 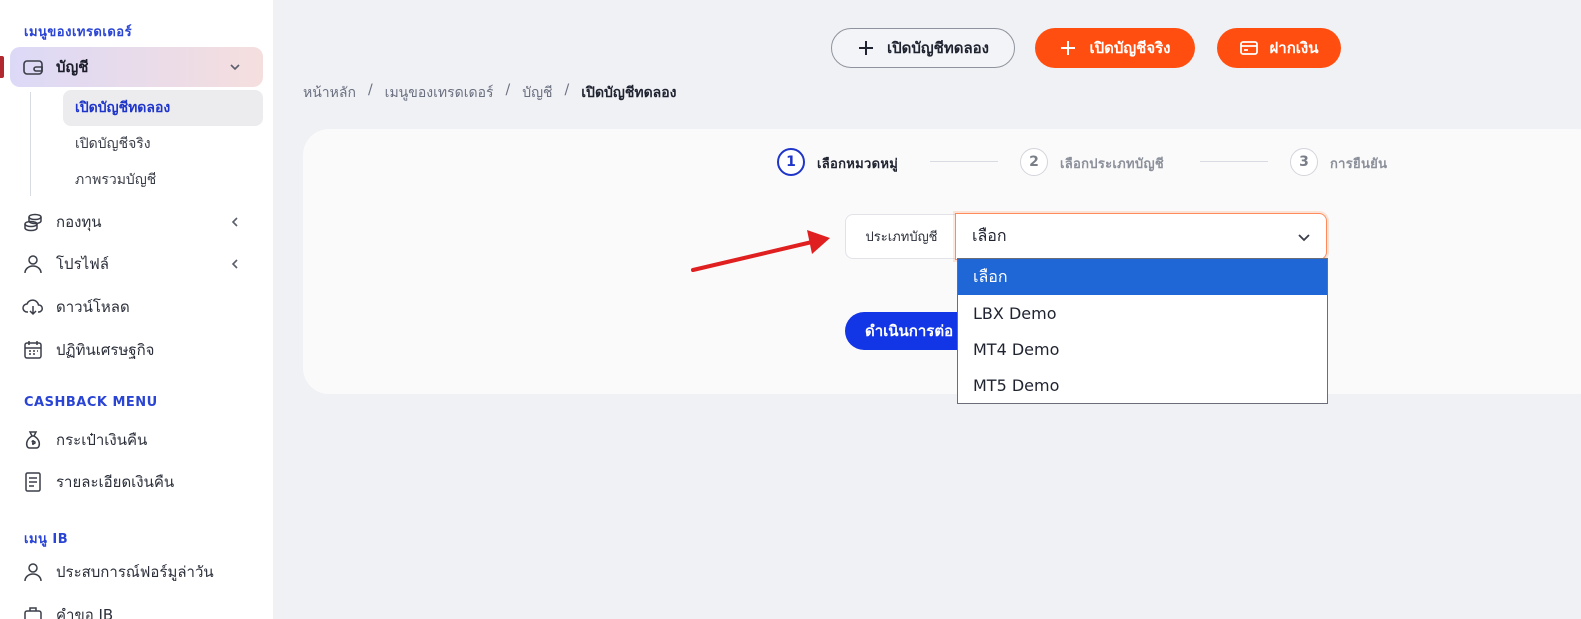 I want to click on sidebar-subitem-open-demo: เปิดบัญชีทดลอง, so click(x=163, y=108).